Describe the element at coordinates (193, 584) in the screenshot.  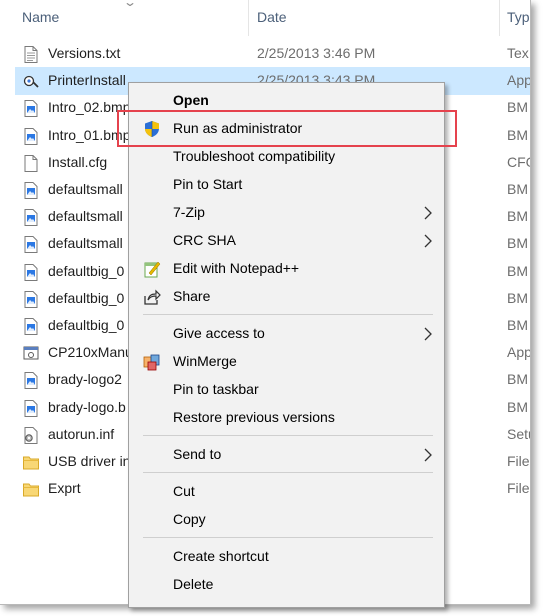
I see `menu-item-label: Delete` at that location.